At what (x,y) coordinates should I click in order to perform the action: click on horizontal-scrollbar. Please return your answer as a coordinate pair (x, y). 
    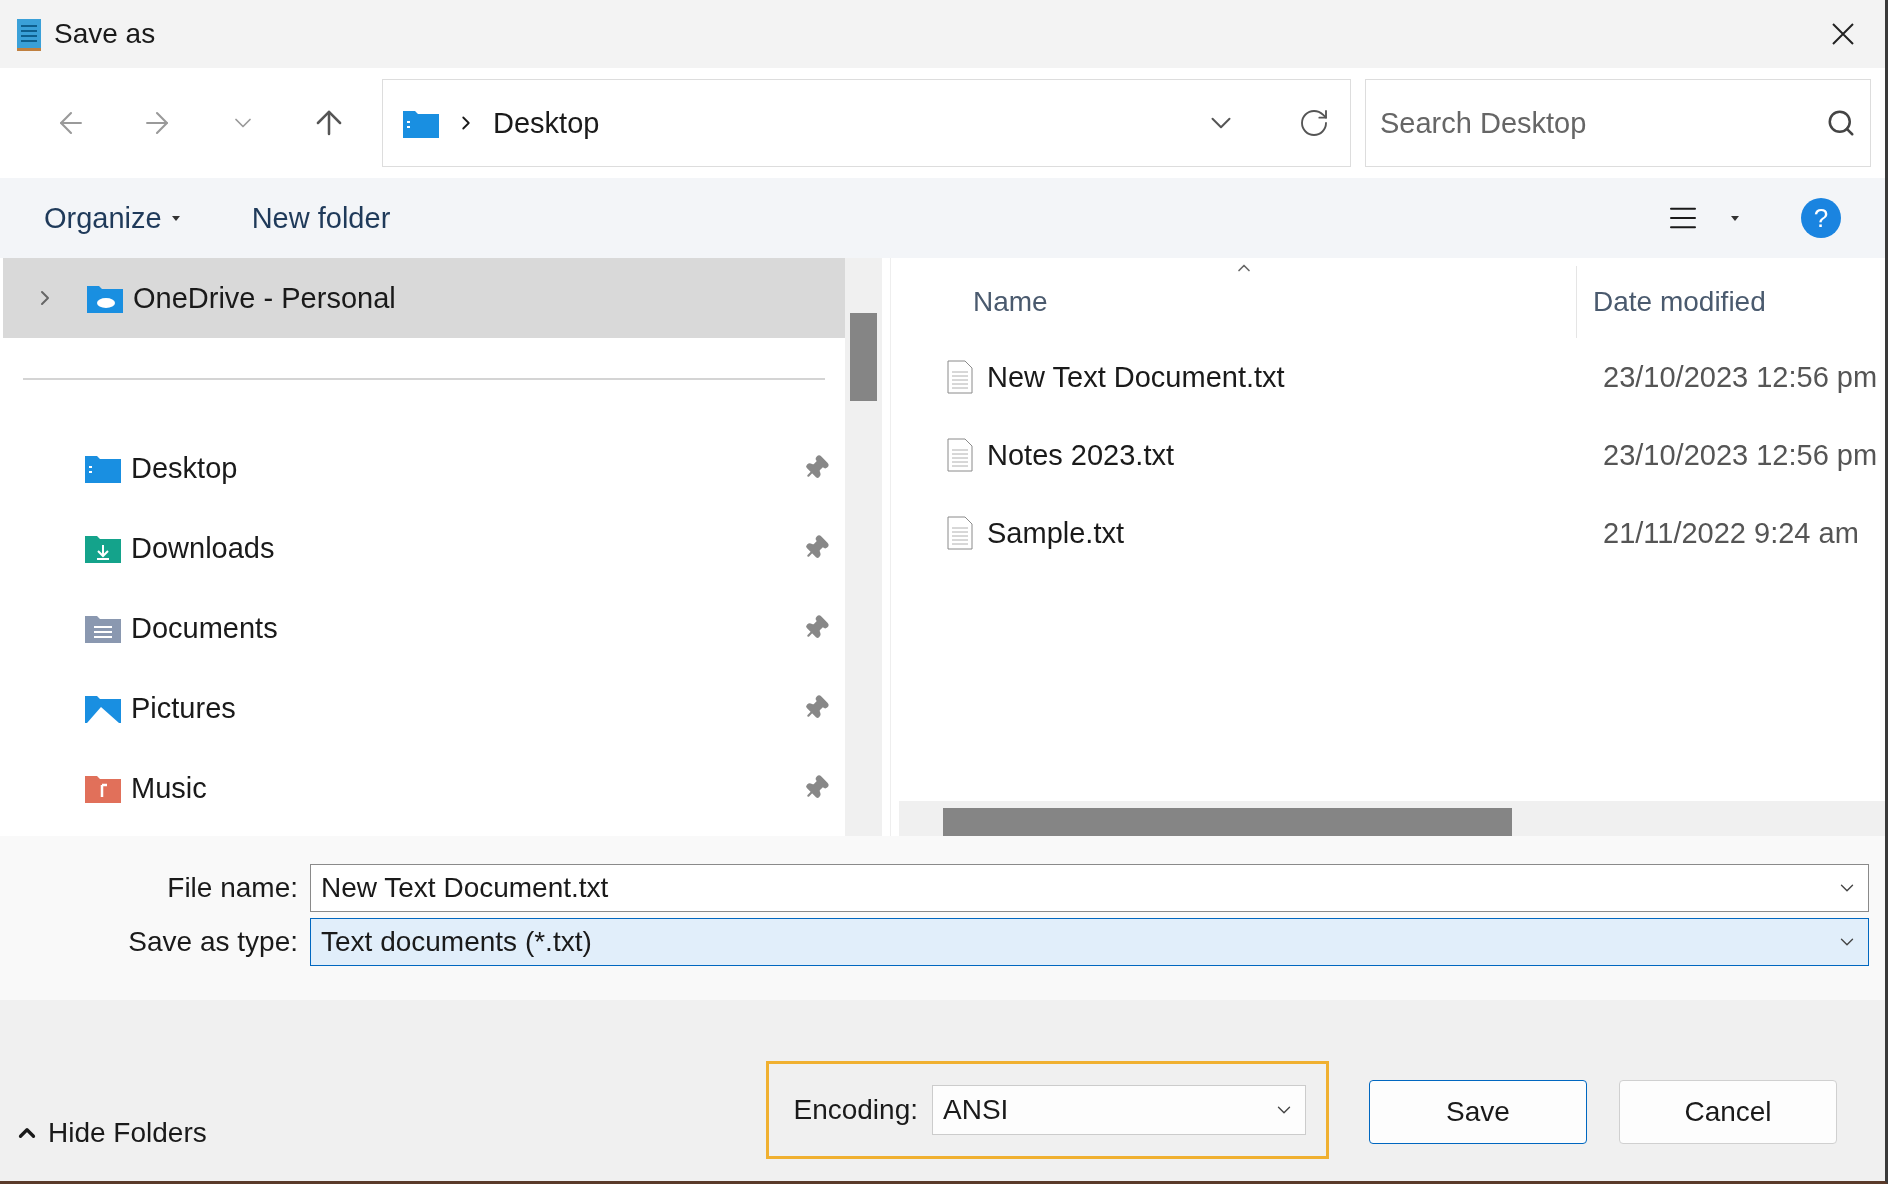
    Looking at the image, I should click on (1392, 818).